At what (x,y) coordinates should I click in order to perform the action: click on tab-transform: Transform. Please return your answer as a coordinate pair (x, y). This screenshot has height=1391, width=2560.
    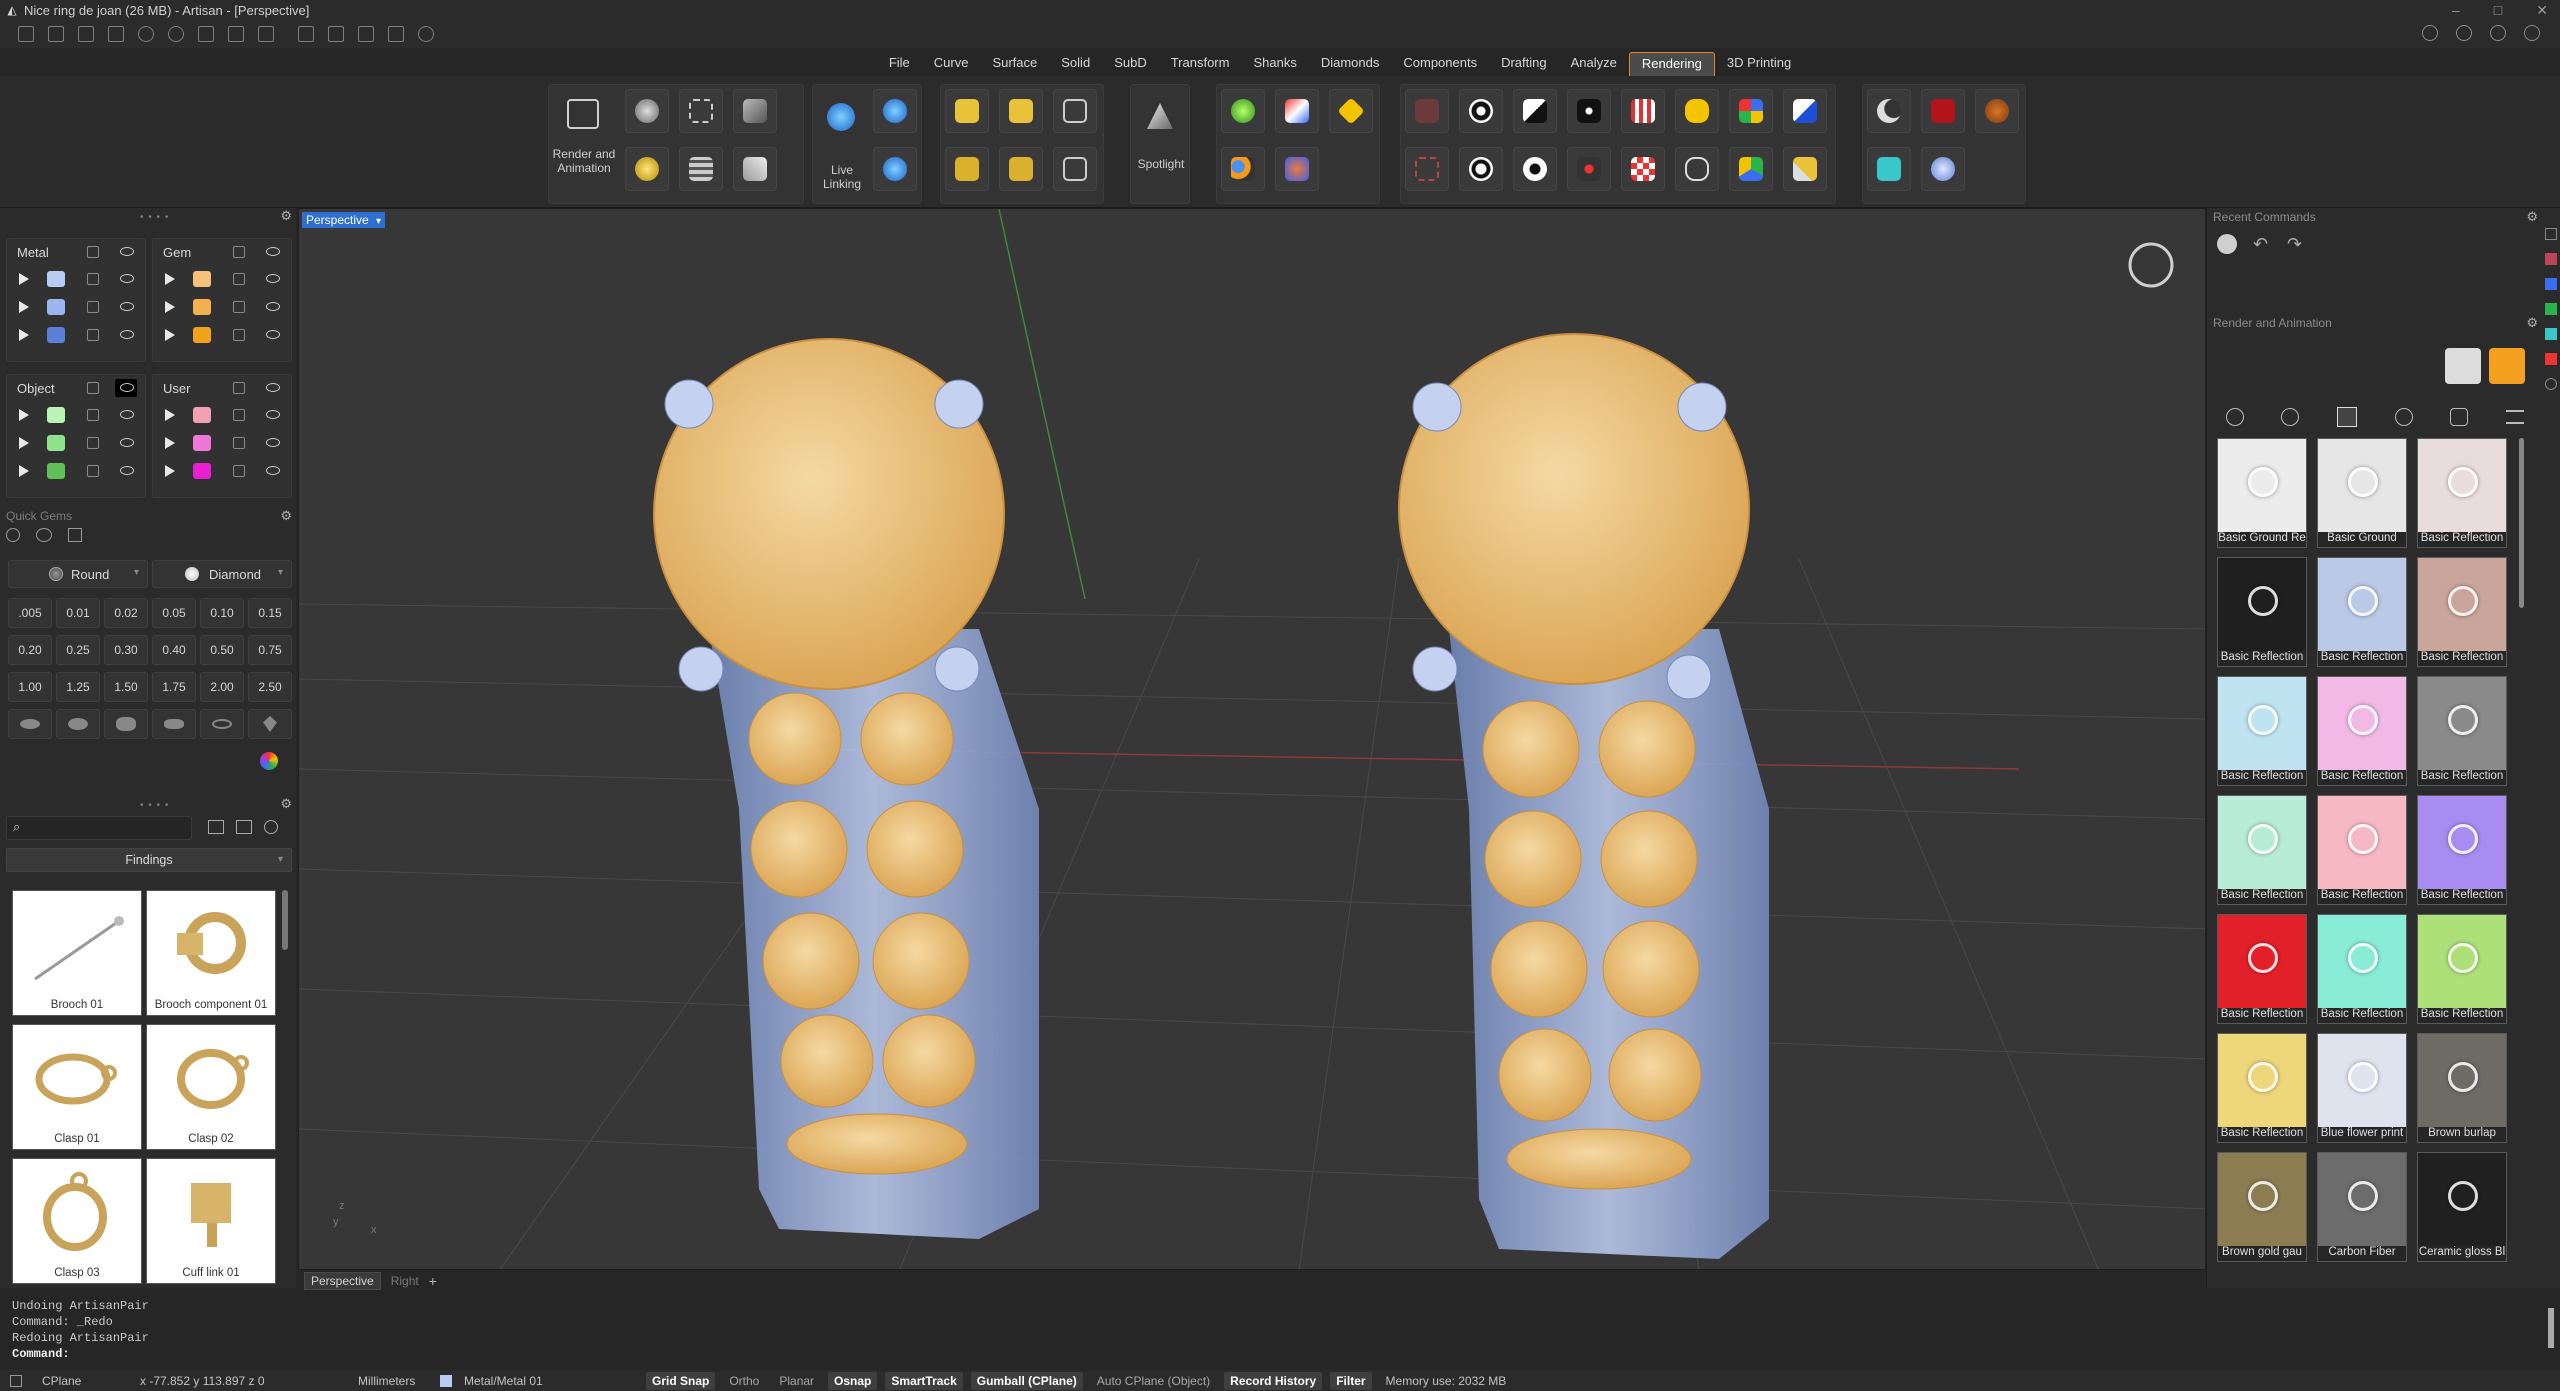
    Looking at the image, I should click on (1200, 64).